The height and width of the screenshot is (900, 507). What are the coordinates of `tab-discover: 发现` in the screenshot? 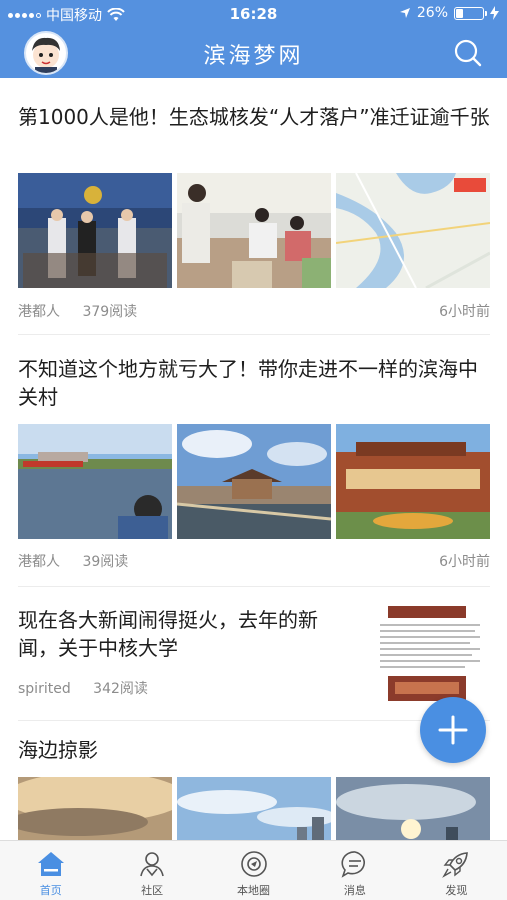 It's located at (456, 870).